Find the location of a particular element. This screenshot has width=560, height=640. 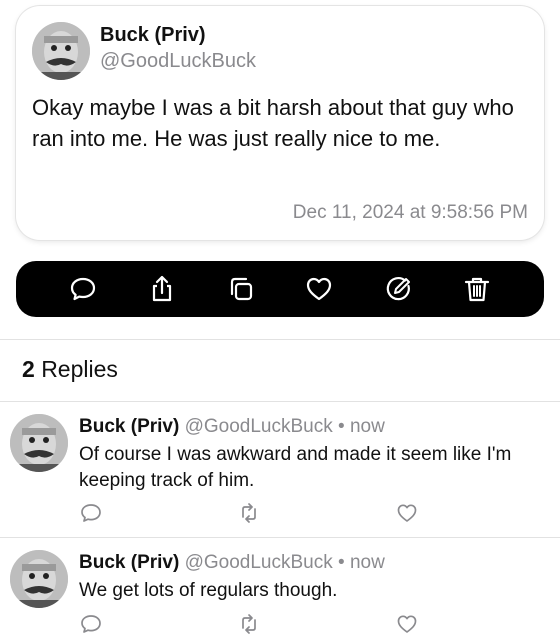

delete-button is located at coordinates (477, 289).